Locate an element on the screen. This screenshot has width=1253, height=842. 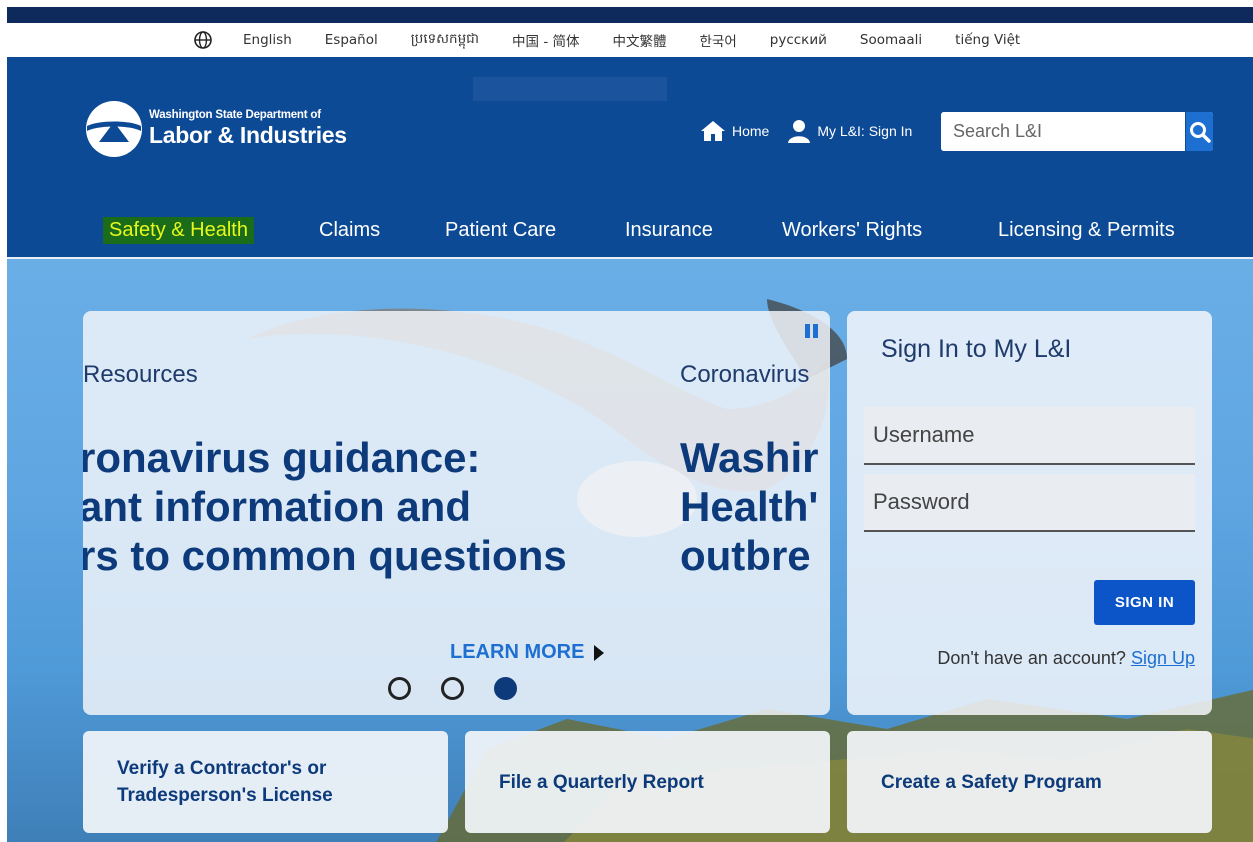
user-icon is located at coordinates (799, 131).